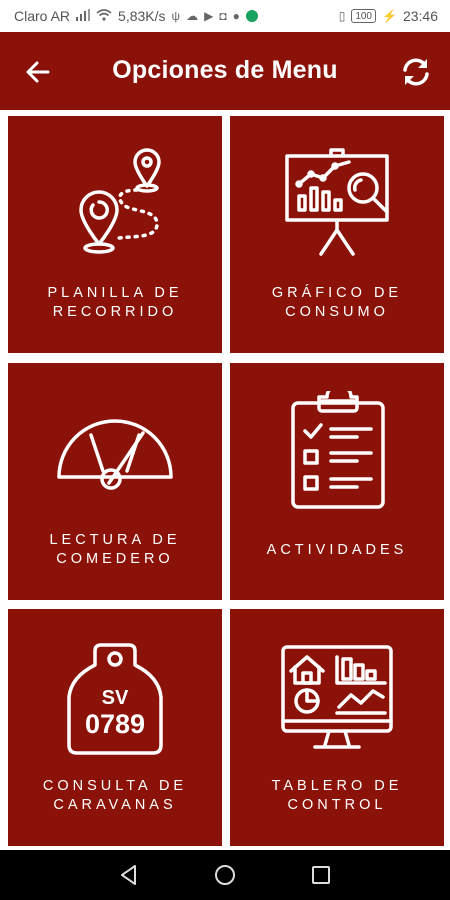  I want to click on circle-home-icon, so click(225, 875).